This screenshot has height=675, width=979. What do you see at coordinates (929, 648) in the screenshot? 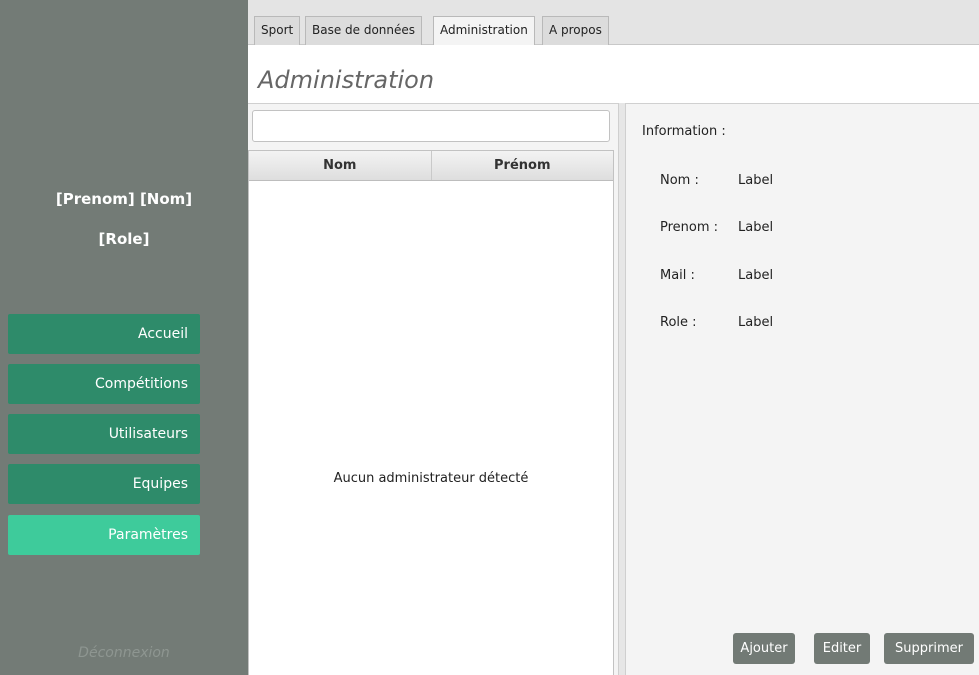
I see `delete-button: Supprimer` at bounding box center [929, 648].